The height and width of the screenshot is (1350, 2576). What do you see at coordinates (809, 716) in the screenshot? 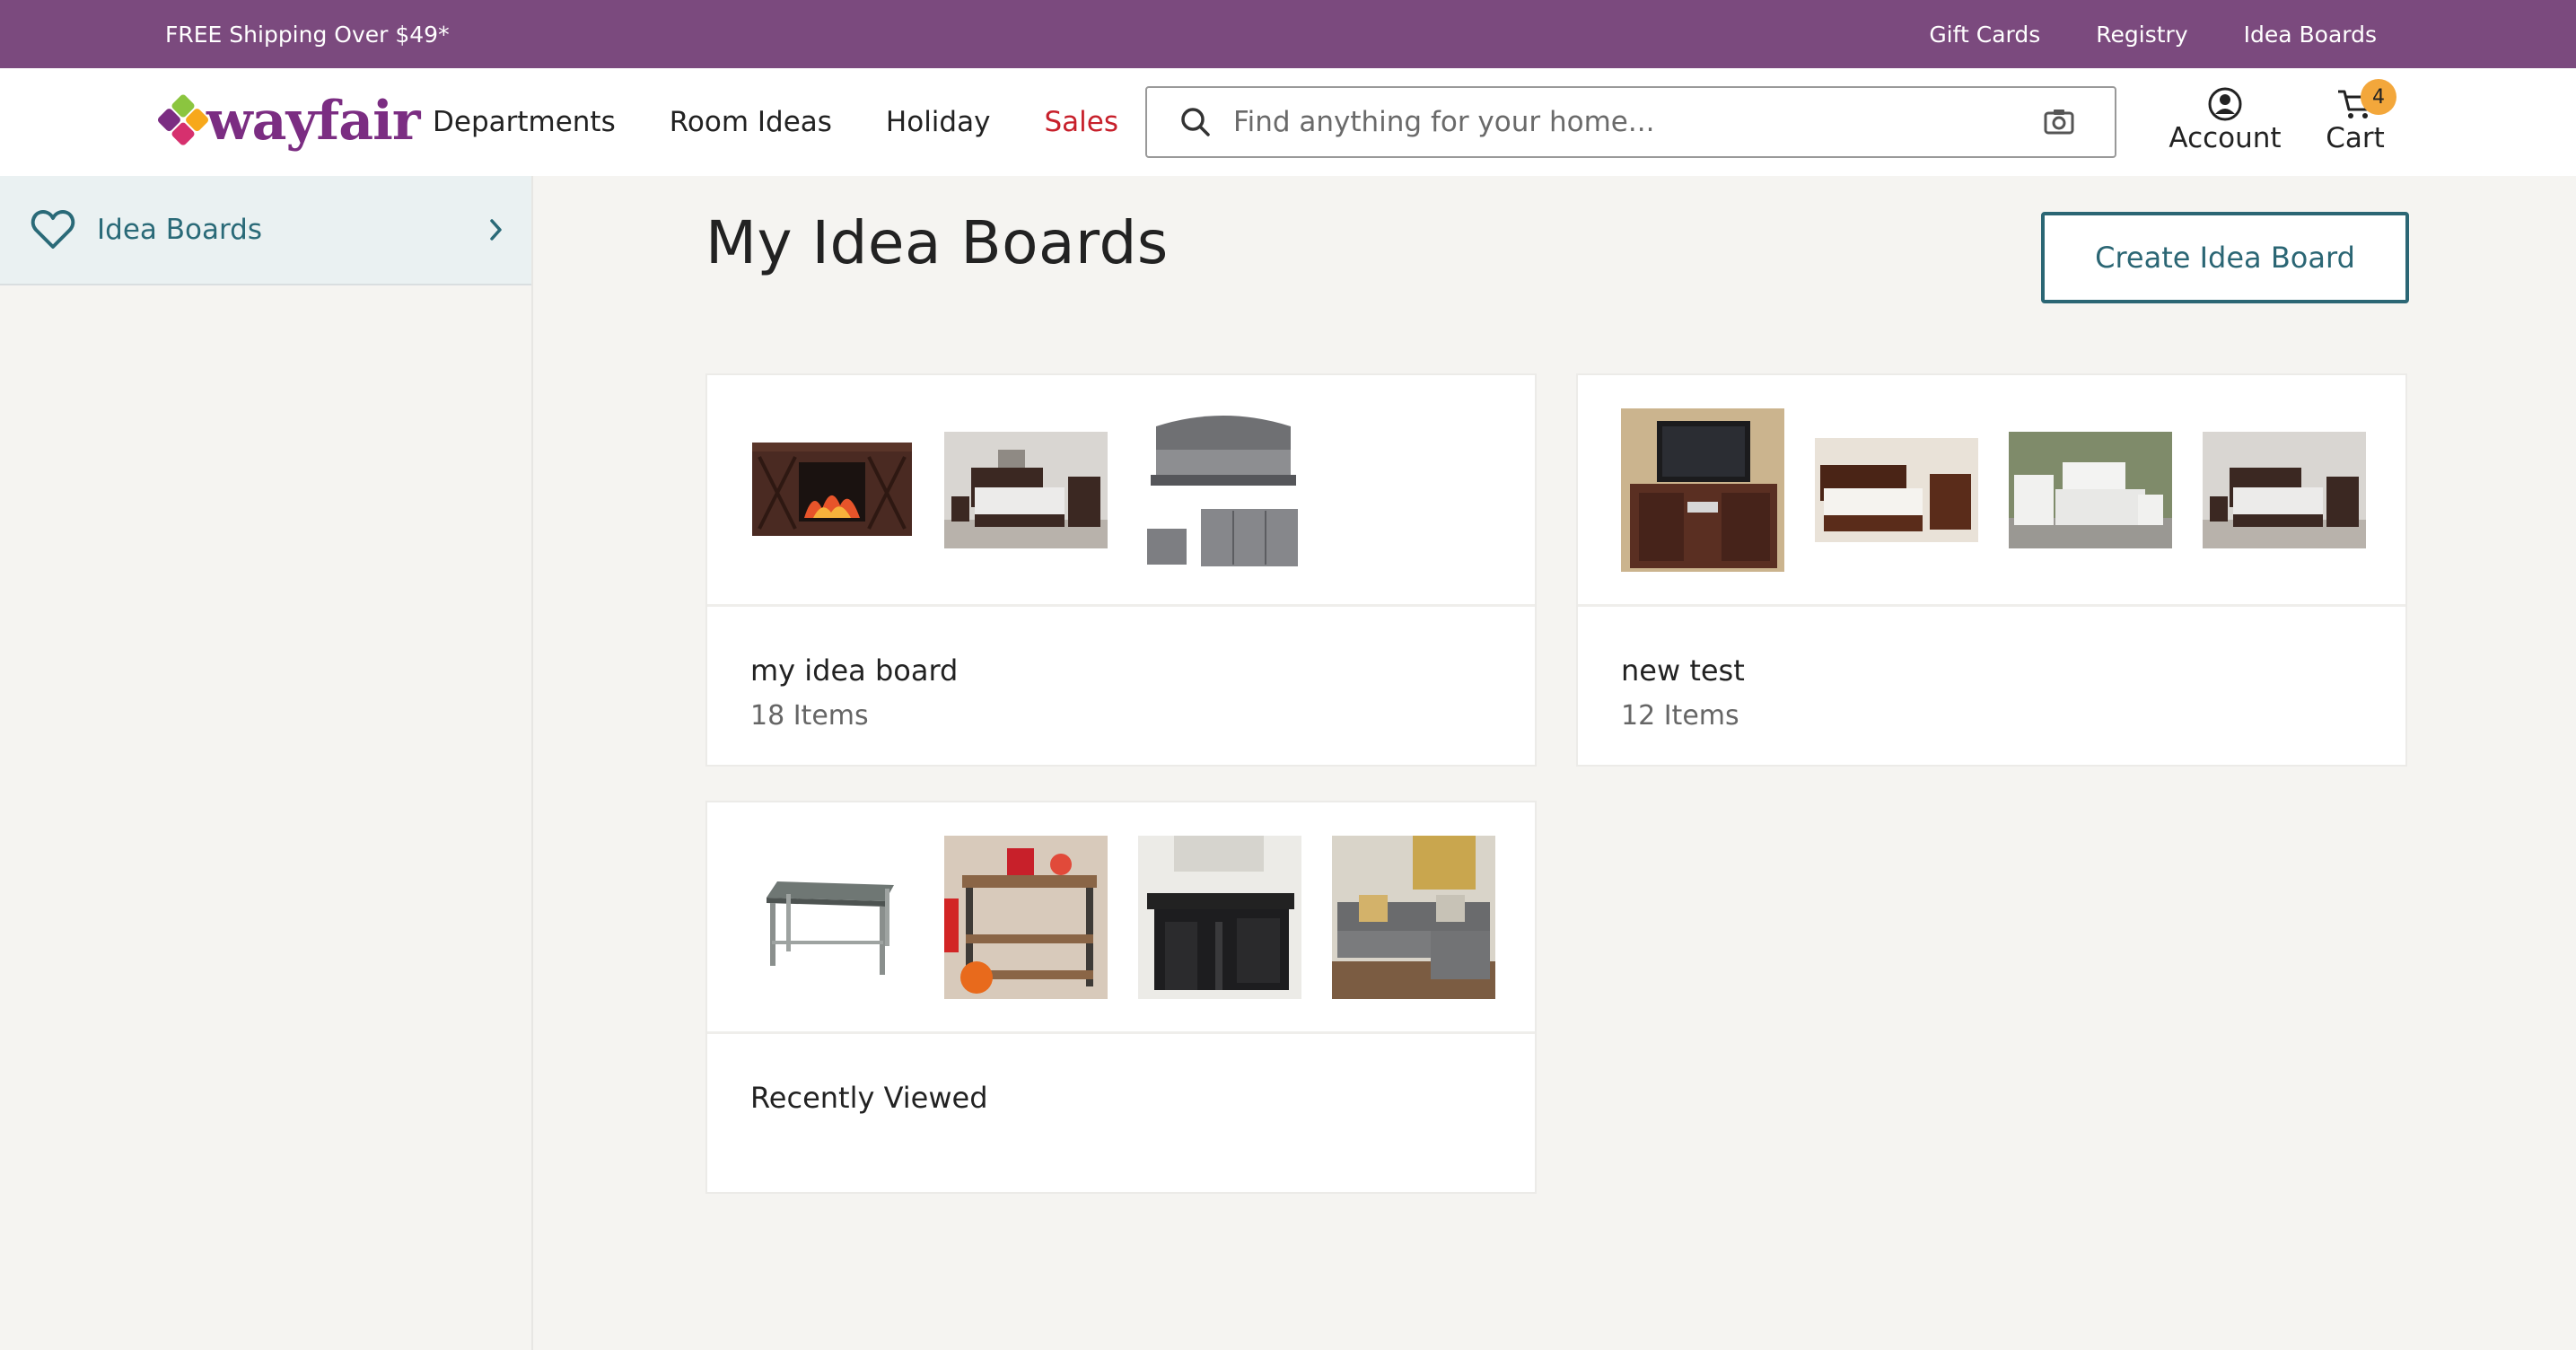
I see `board-item-count: 18 Items` at bounding box center [809, 716].